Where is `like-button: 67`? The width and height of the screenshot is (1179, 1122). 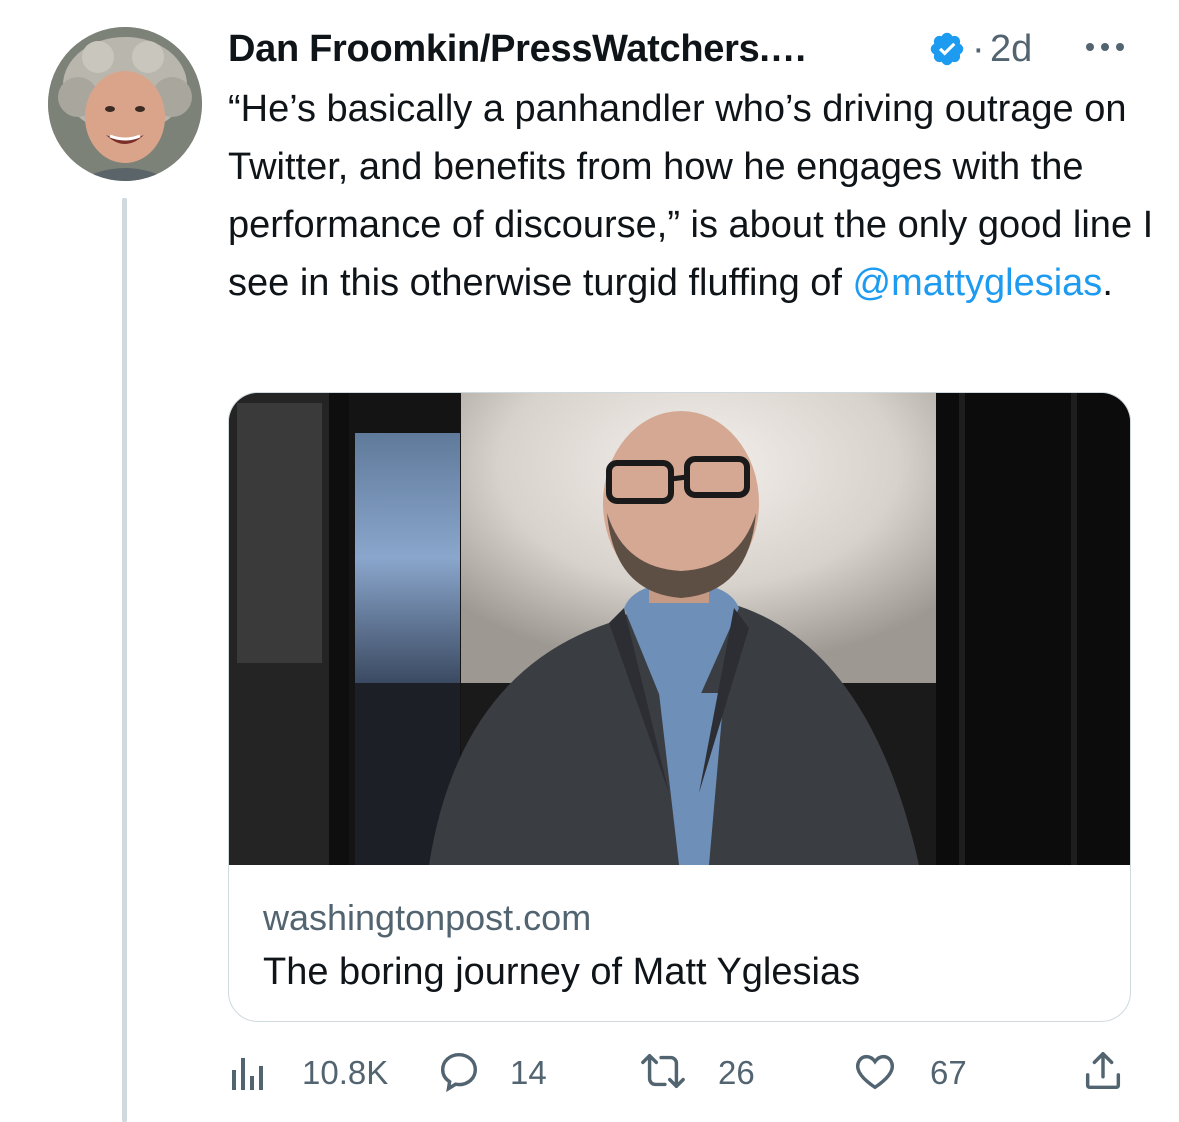
like-button: 67 is located at coordinates (932, 1072).